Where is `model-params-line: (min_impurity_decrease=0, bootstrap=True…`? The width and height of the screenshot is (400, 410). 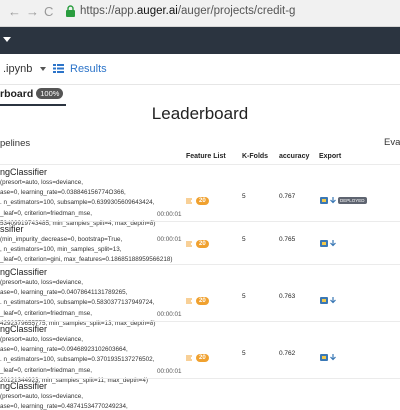
model-params-line: (min_impurity_decrease=0, bootstrap=True… is located at coordinates (61, 239).